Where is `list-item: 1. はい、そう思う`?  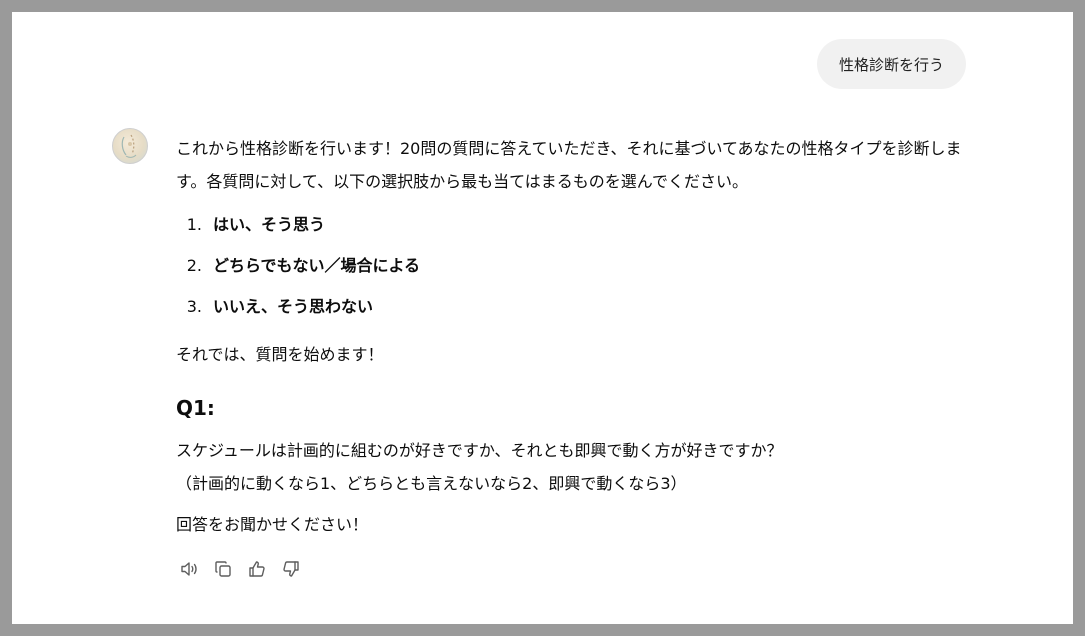
list-item: 1. はい、そう思う is located at coordinates (576, 224).